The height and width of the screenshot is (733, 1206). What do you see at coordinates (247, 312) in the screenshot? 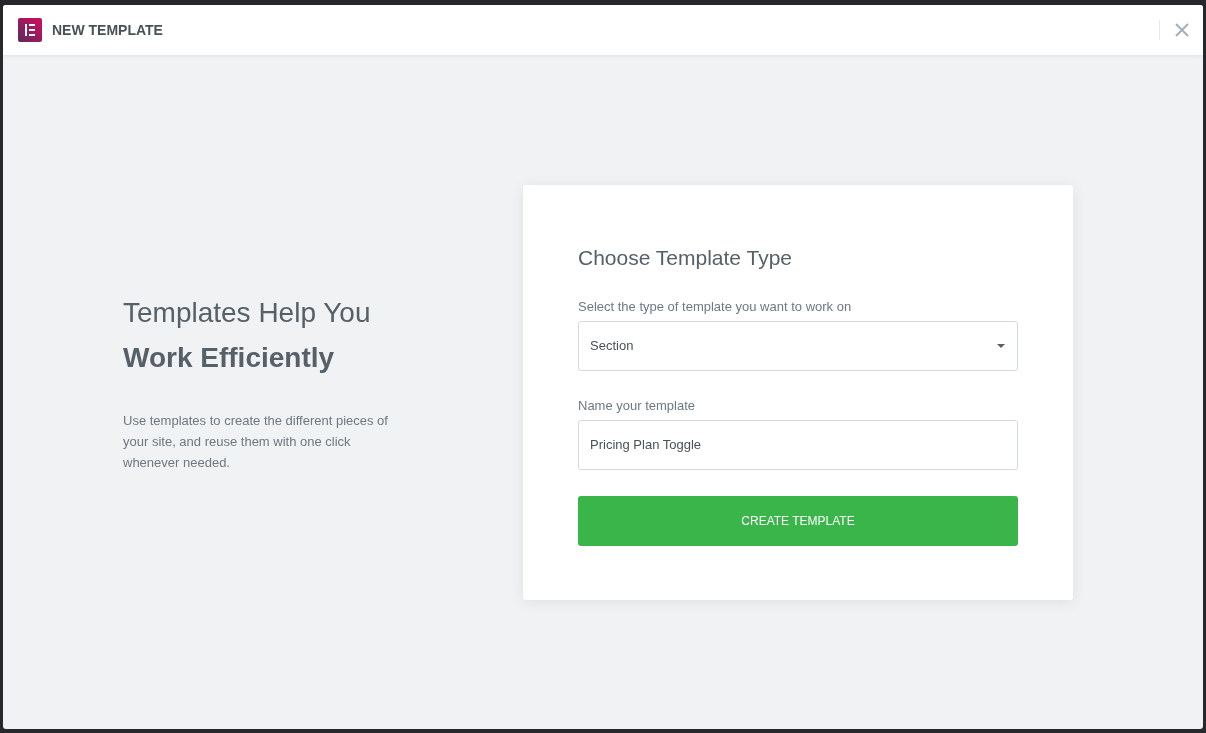
I see `intro-heading: Templates Help You` at bounding box center [247, 312].